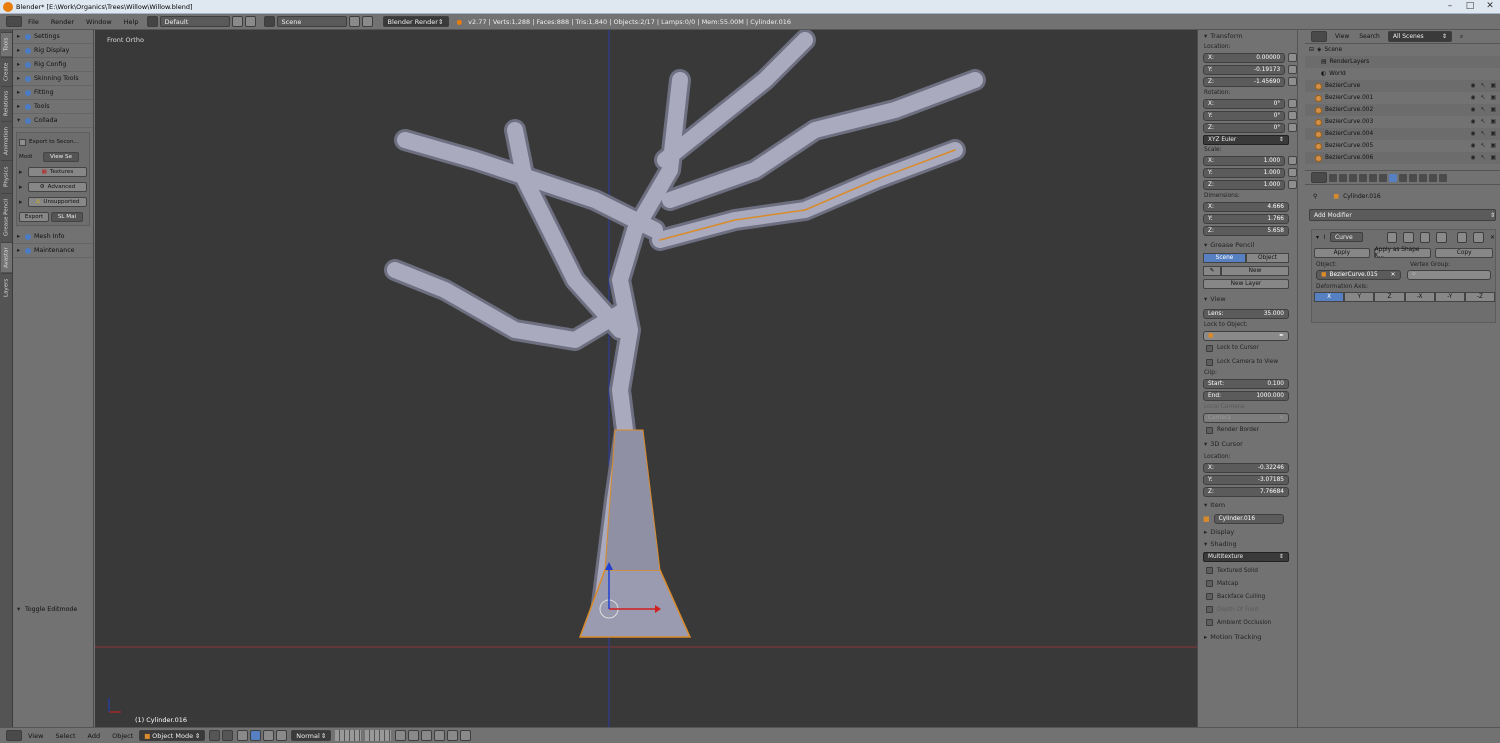 The image size is (1500, 743). Describe the element at coordinates (1393, 177) in the screenshot. I see `modifiers-tab-icon` at that location.